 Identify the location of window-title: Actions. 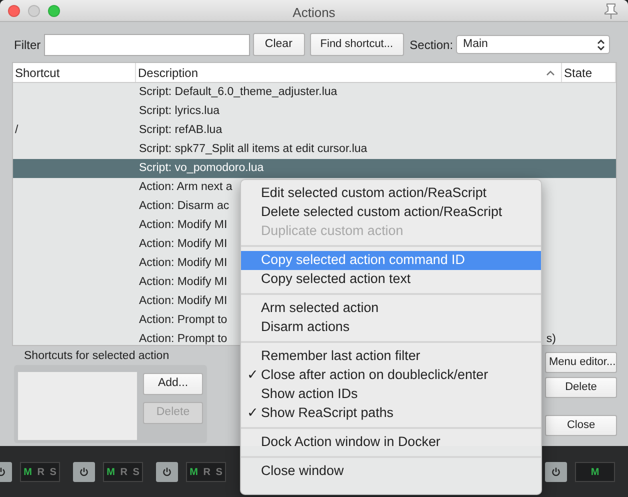
(314, 13).